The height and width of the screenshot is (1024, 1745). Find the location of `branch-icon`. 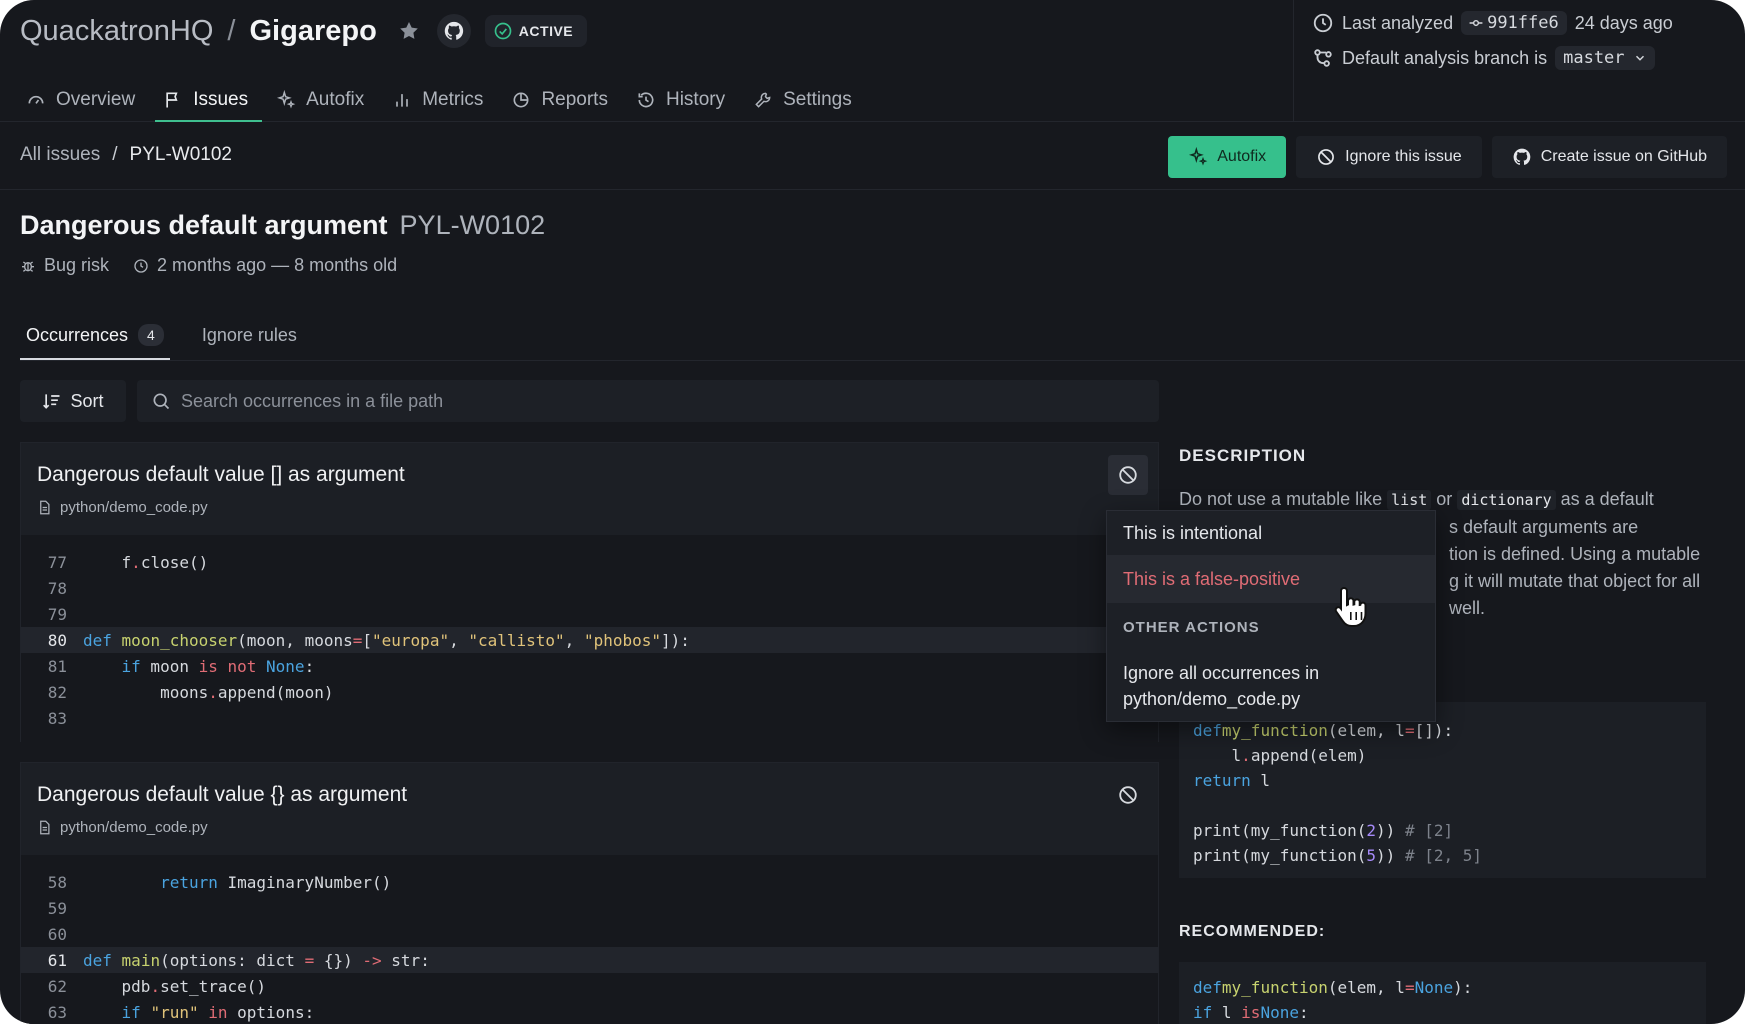

branch-icon is located at coordinates (1323, 58).